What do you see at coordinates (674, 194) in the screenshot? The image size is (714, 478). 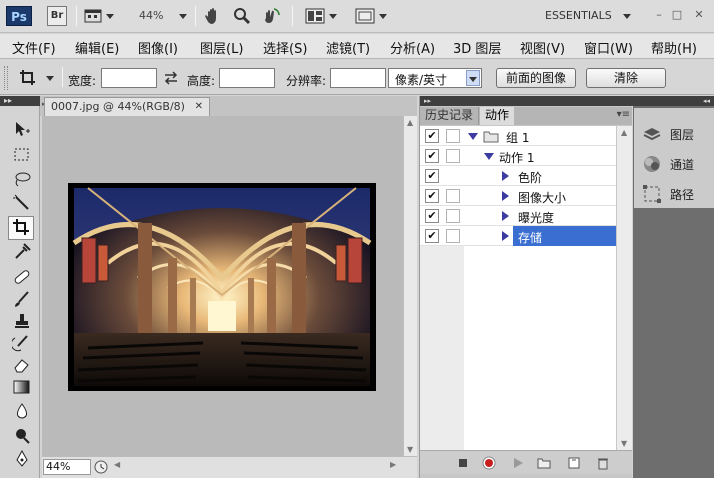 I see `dock-item-paths: 路径` at bounding box center [674, 194].